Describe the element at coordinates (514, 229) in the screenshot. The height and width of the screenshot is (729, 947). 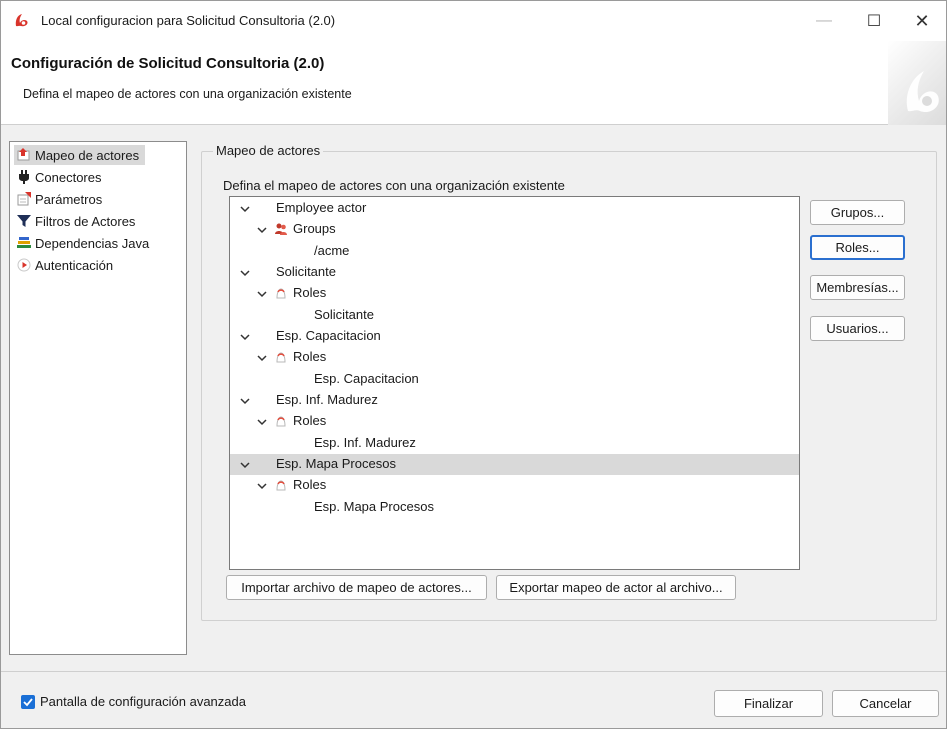
I see `tree-row: Groups` at that location.